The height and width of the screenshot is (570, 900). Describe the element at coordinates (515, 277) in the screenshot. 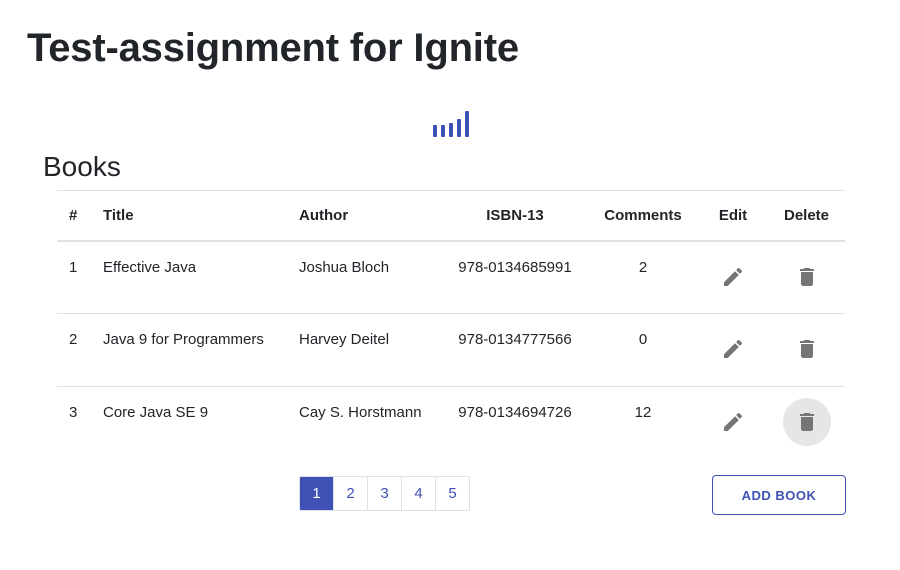

I see `book-isbn: 978-0134685991` at that location.